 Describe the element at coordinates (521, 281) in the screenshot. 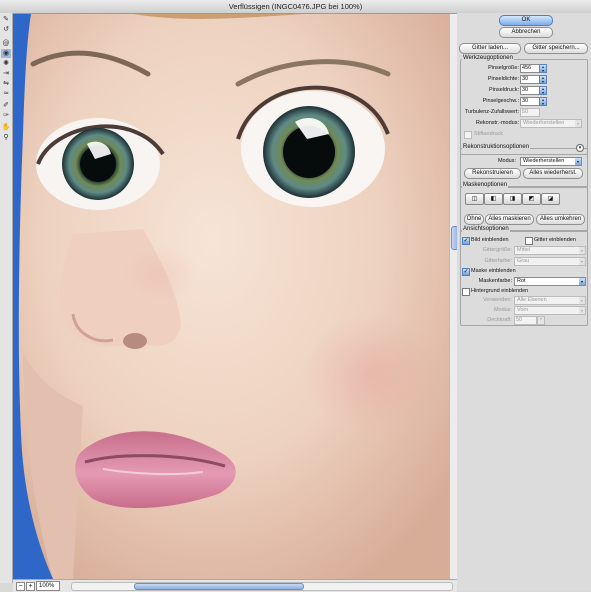

I see `mask-color-value: Rot` at that location.